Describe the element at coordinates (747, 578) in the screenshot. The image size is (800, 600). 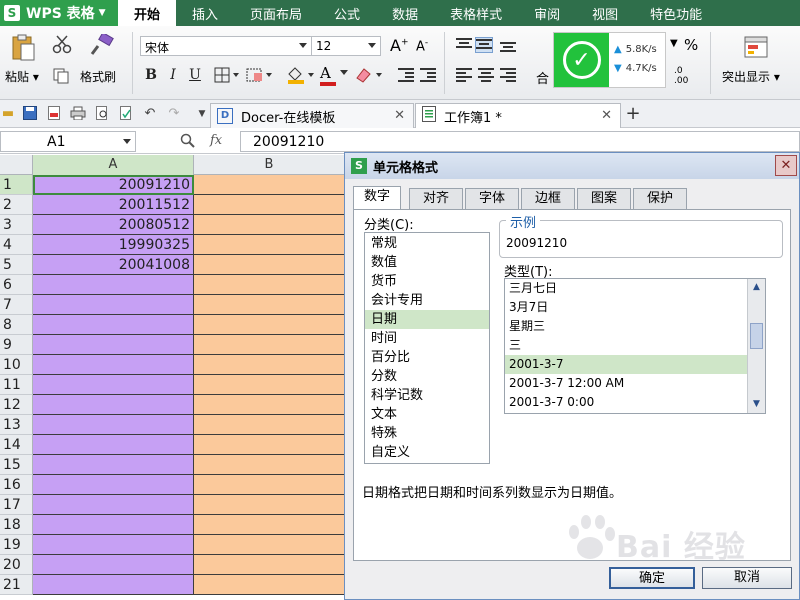
I see `cancel-button: 取消` at that location.